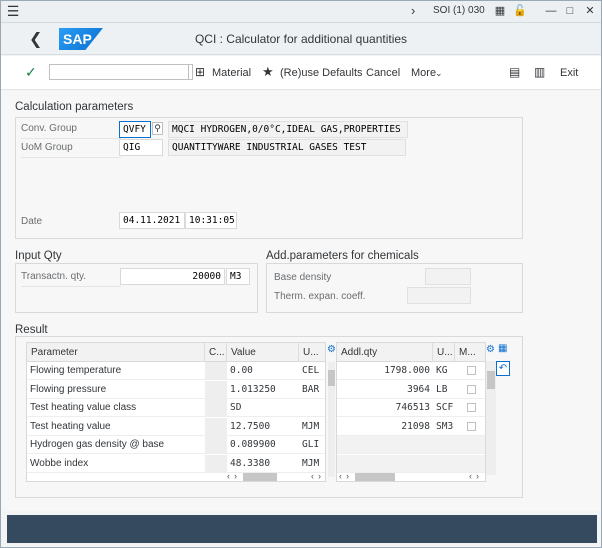 The width and height of the screenshot is (602, 548). What do you see at coordinates (136, 288) in the screenshot?
I see `input-qty-panel: Transactn. qty. 20000 M3` at bounding box center [136, 288].